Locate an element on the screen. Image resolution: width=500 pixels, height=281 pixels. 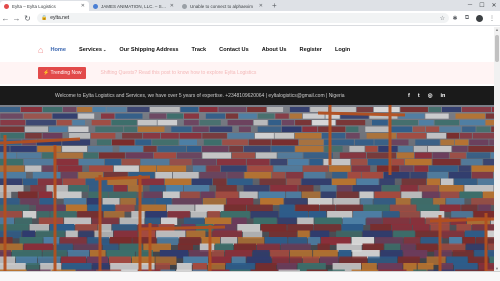
status-strip is located at coordinates (250, 276).